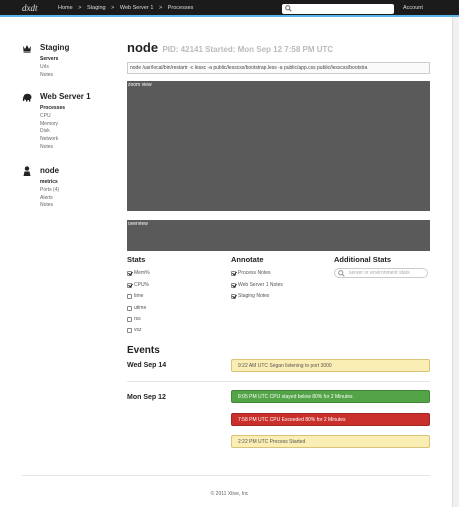 This screenshot has height=507, width=459. What do you see at coordinates (338, 9) in the screenshot?
I see `global-search-input` at bounding box center [338, 9].